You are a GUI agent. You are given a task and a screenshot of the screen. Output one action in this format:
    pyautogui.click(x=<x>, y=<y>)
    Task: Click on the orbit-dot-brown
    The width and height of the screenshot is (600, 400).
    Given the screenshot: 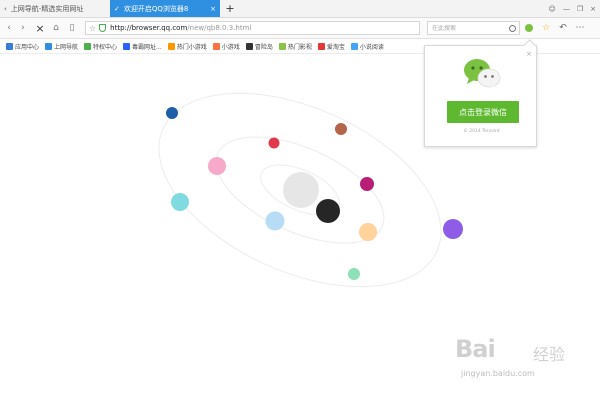 What is the action you would take?
    pyautogui.click(x=341, y=129)
    